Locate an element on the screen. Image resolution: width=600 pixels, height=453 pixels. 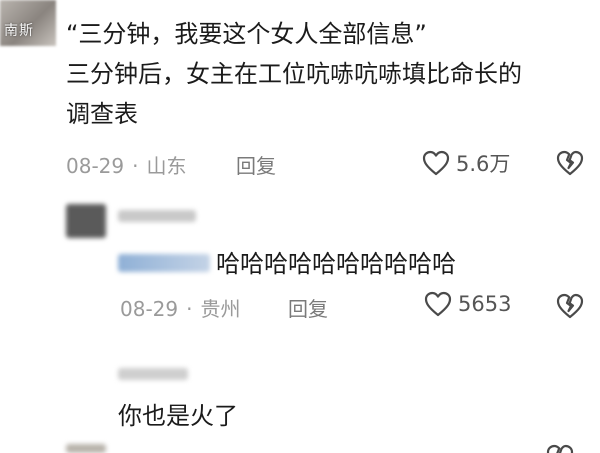
comment3-username is located at coordinates (153, 374).